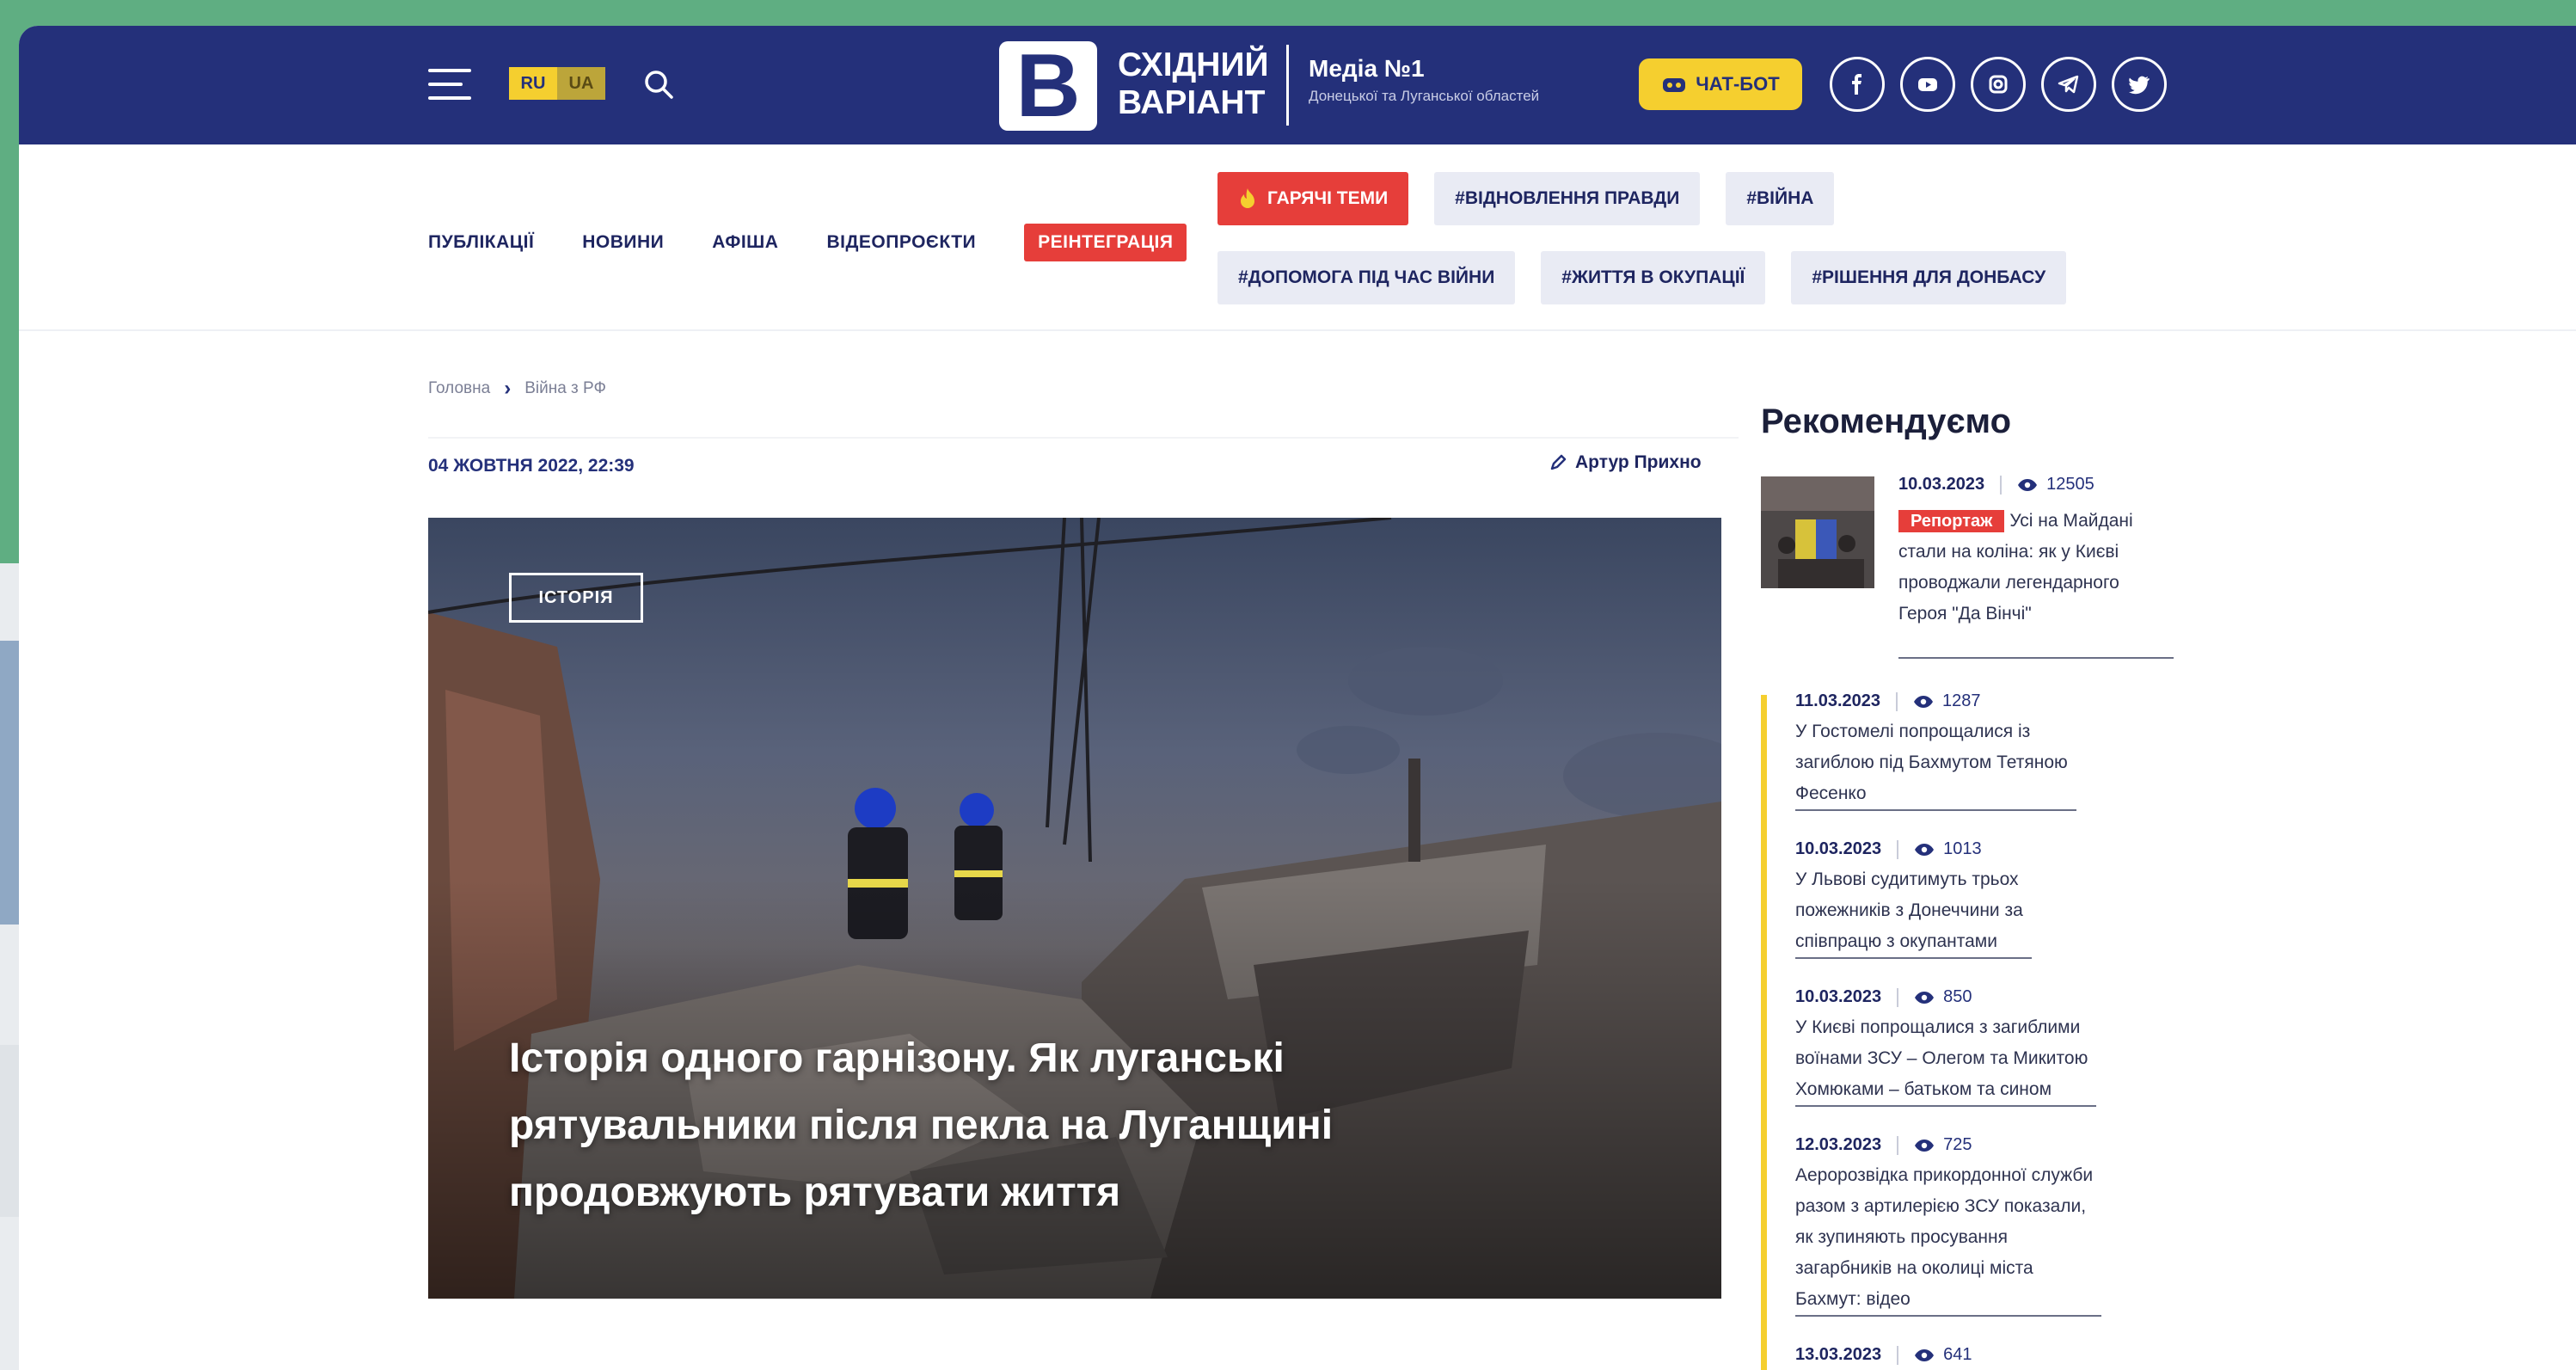  I want to click on featured-views: 12505, so click(2056, 485).